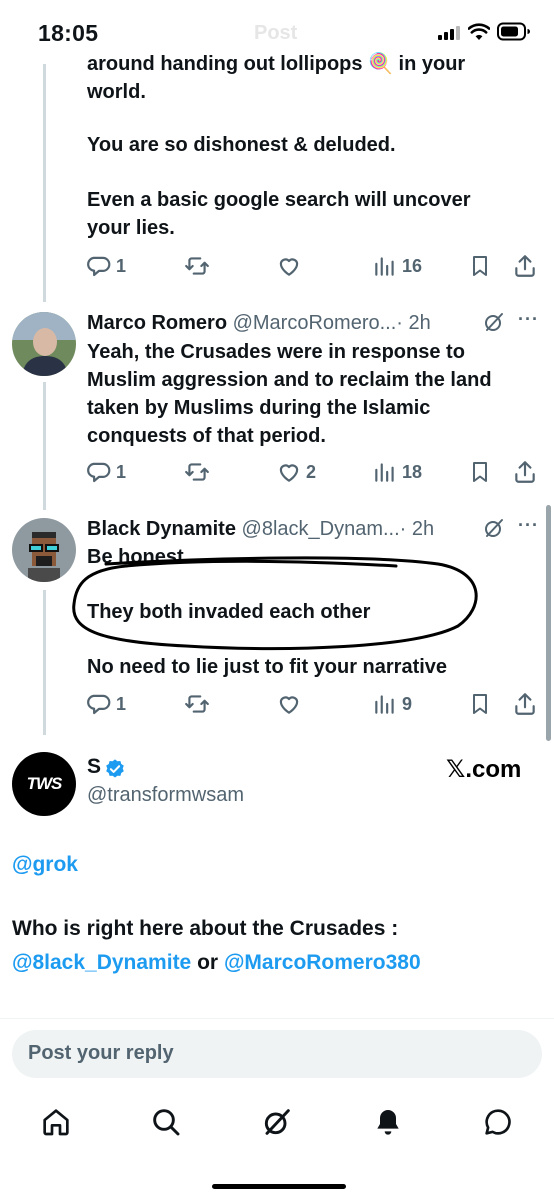  Describe the element at coordinates (101, 962) in the screenshot. I see `mention-8lack-dynamite: @8lack_Dynamite` at that location.